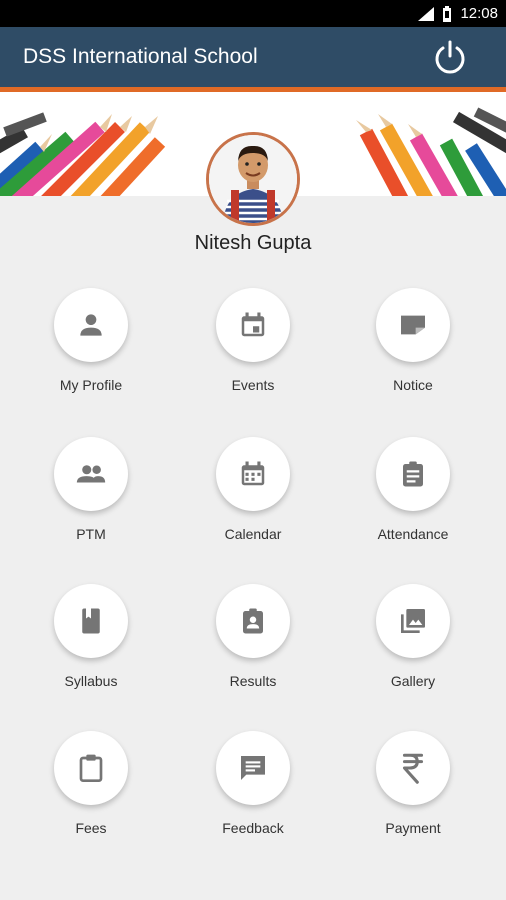  I want to click on signal-icon, so click(426, 13).